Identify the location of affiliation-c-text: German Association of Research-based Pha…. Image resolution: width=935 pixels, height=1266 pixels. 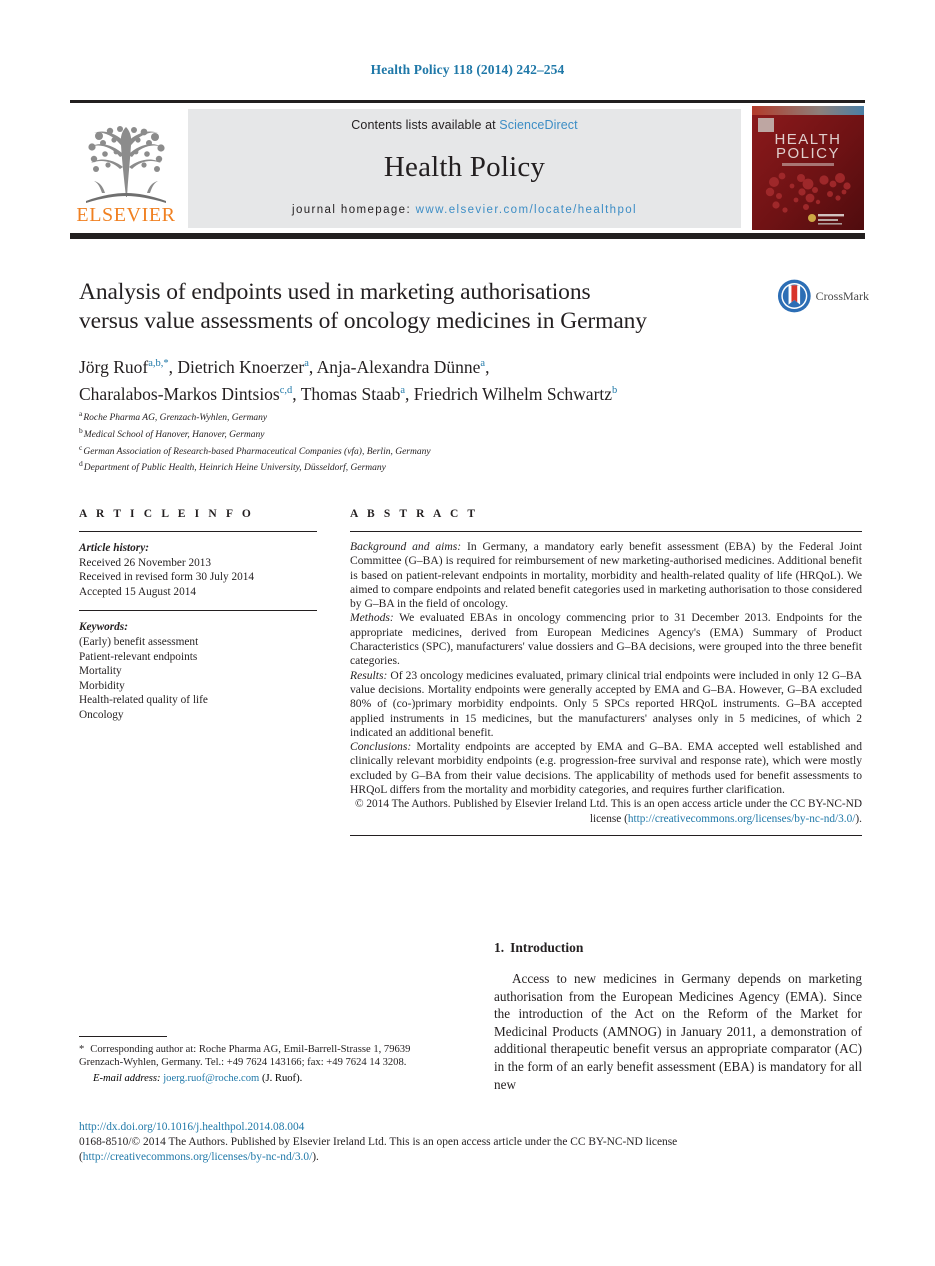
(257, 451).